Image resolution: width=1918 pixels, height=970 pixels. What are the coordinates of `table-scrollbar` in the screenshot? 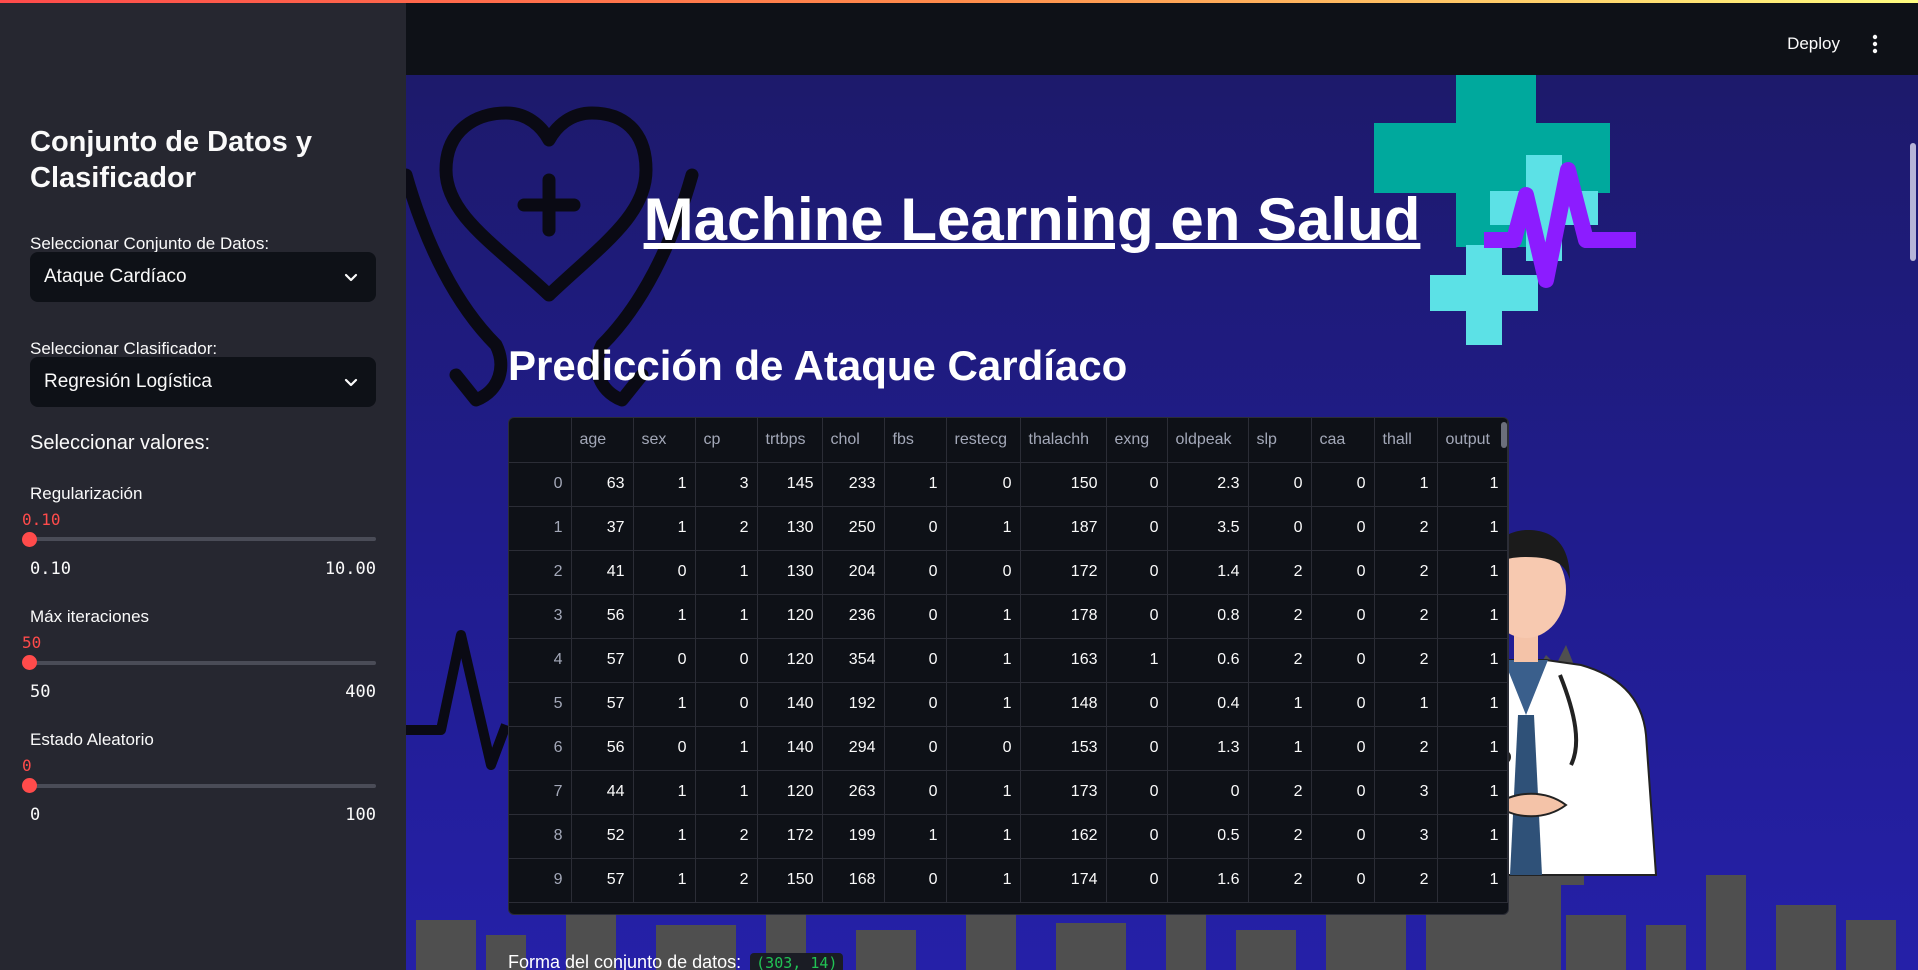 It's located at (1504, 435).